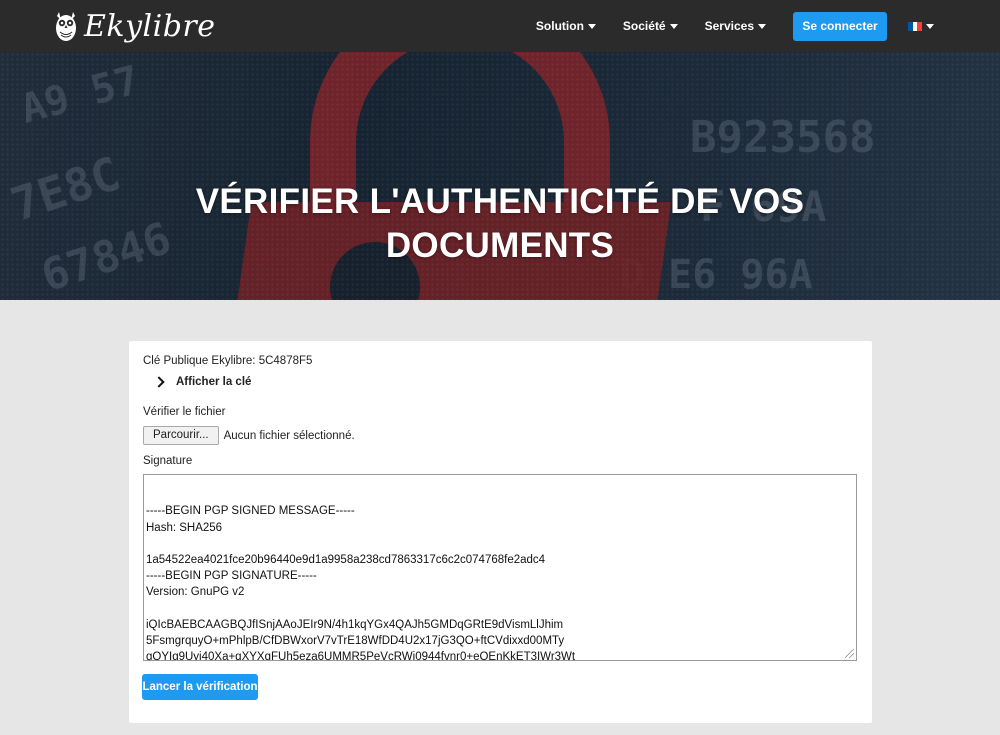  I want to click on owl-logo-icon, so click(66, 26).